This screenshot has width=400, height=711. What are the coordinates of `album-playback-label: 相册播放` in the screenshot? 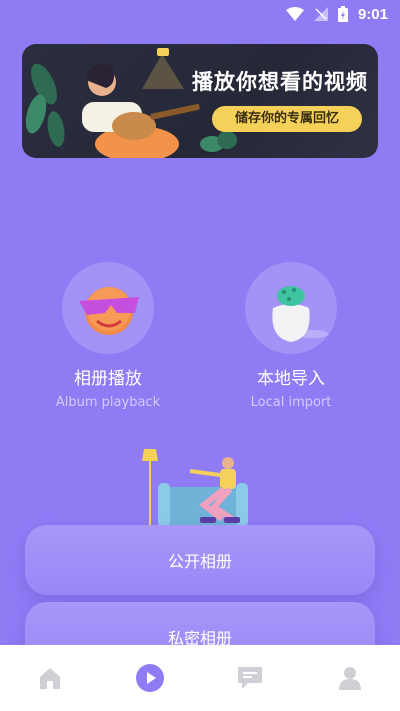 It's located at (108, 379).